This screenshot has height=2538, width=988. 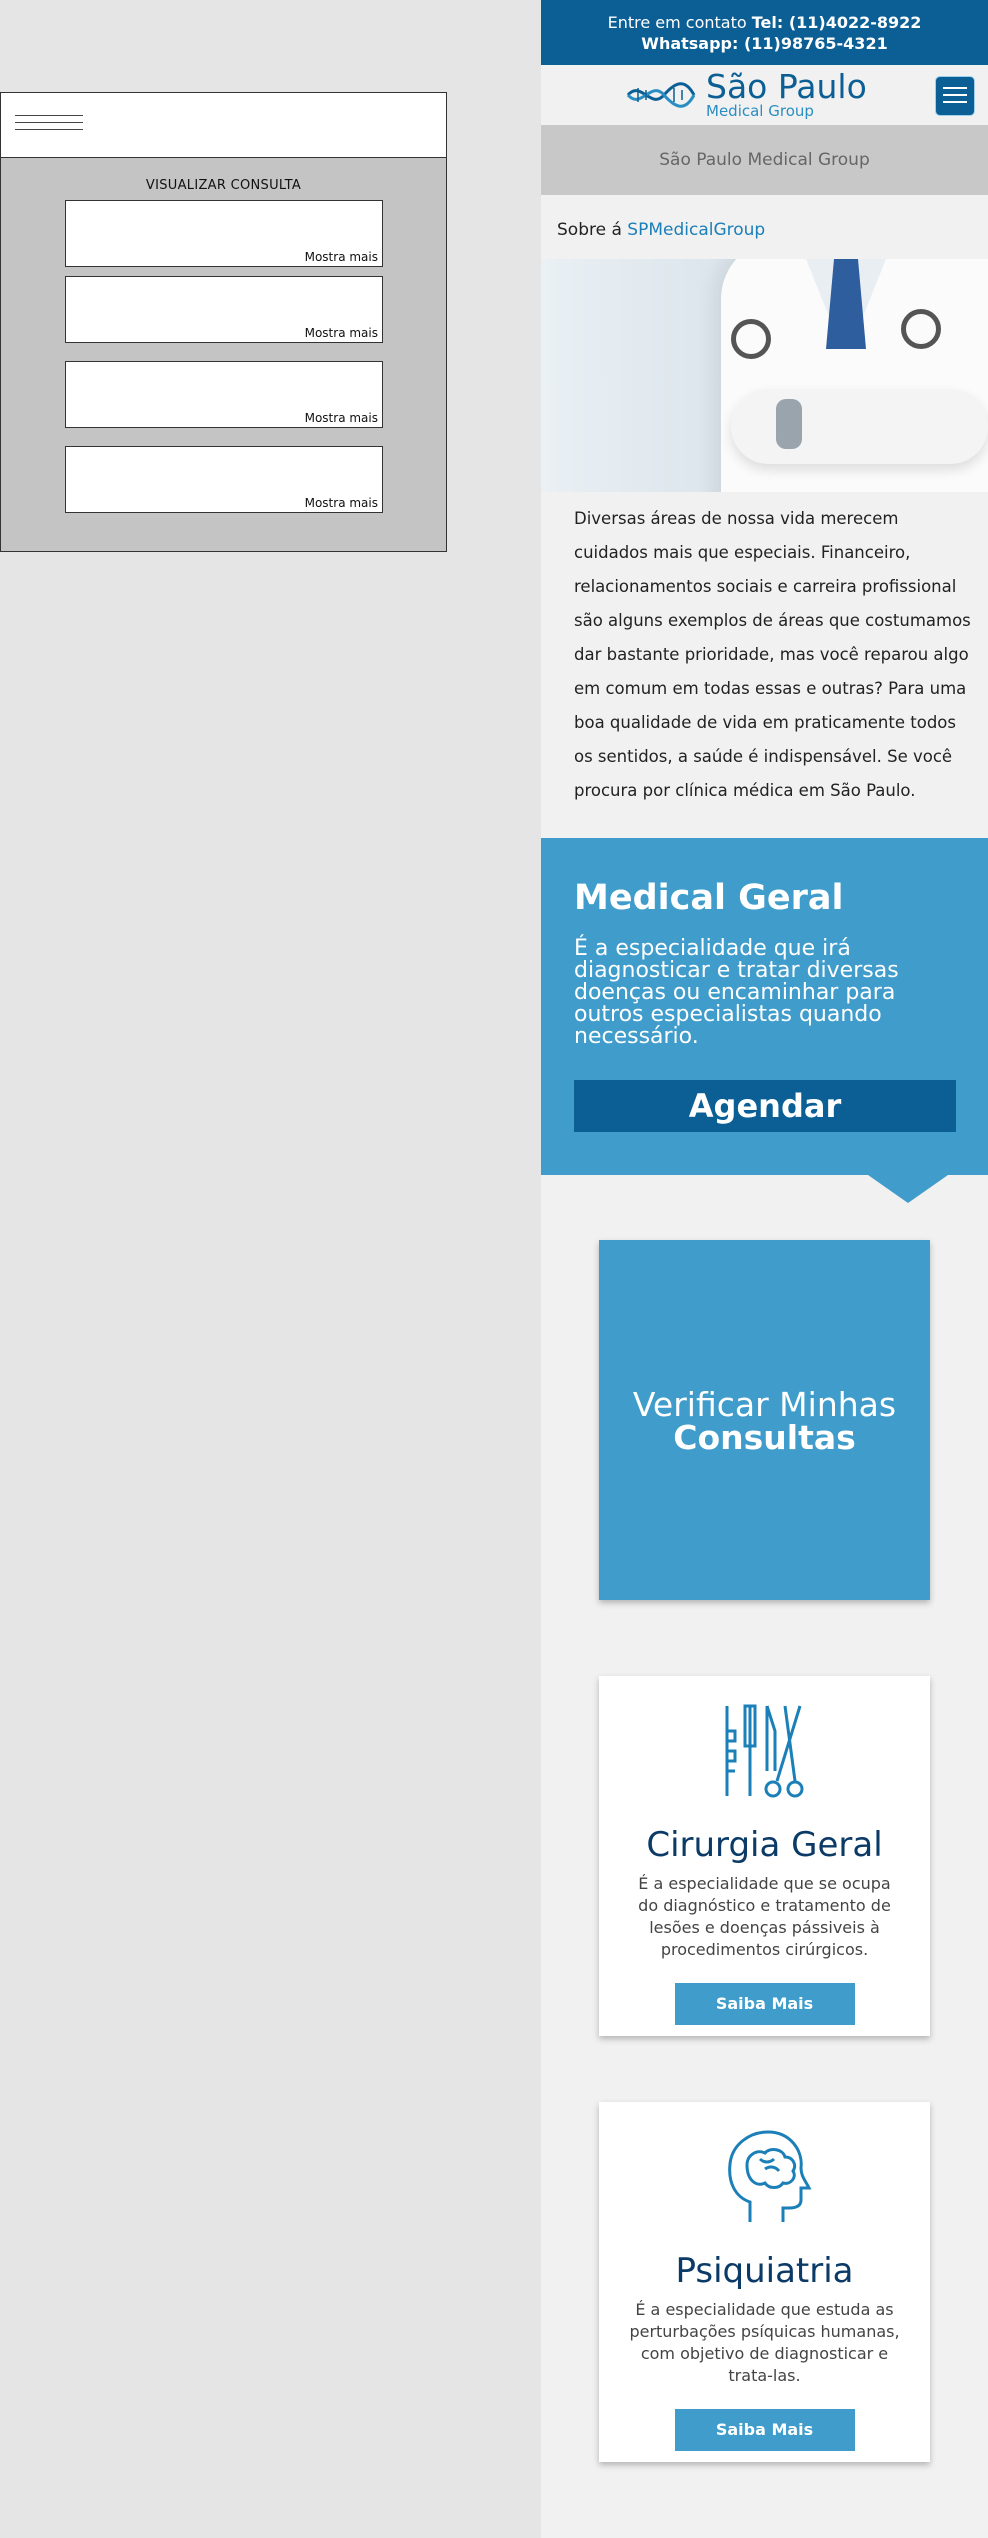 What do you see at coordinates (764, 43) in the screenshot?
I see `whatsapp-number: Whatsapp: (11)98765-4321` at bounding box center [764, 43].